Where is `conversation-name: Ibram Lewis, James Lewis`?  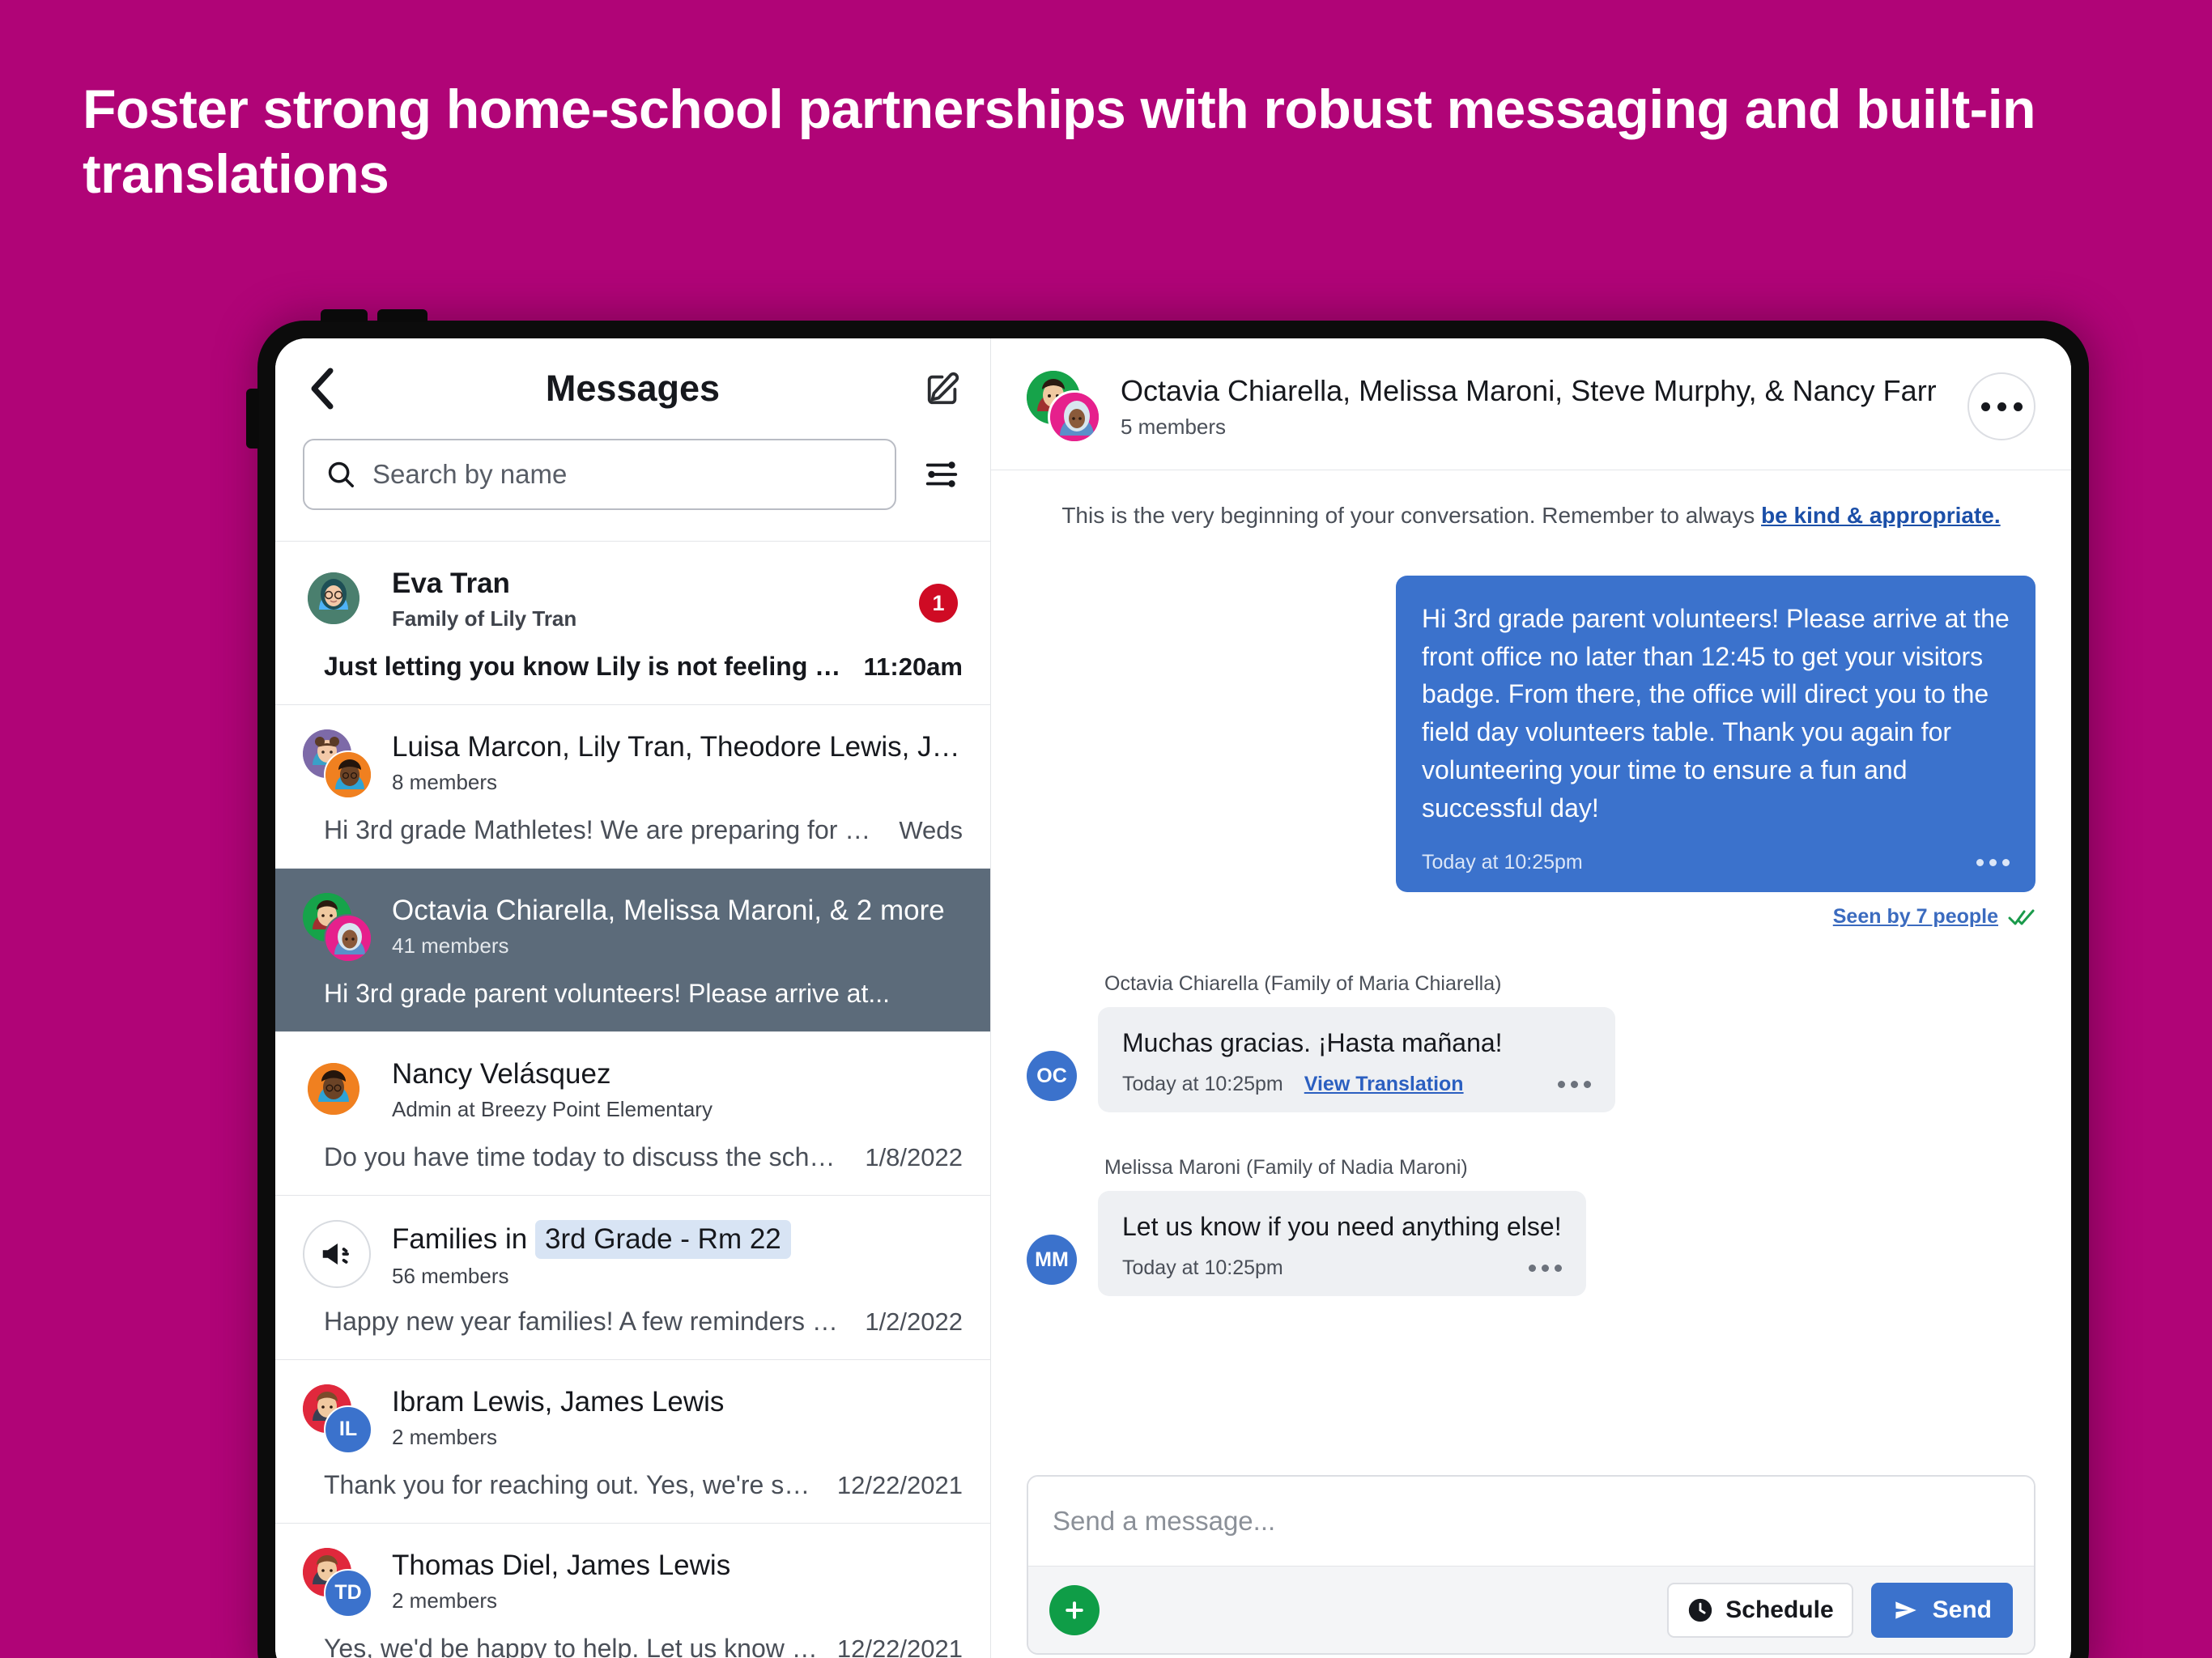
conversation-name: Ibram Lewis, James Lewis is located at coordinates (559, 1401).